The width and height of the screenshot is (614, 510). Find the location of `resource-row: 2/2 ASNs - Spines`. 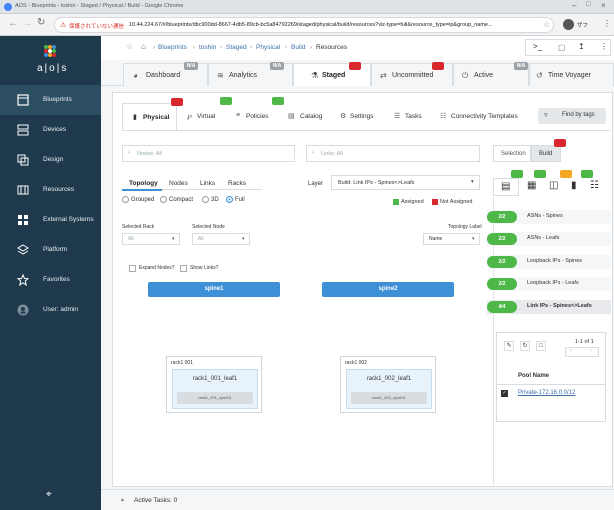

resource-row: 2/2 ASNs - Spines is located at coordinates (549, 217).